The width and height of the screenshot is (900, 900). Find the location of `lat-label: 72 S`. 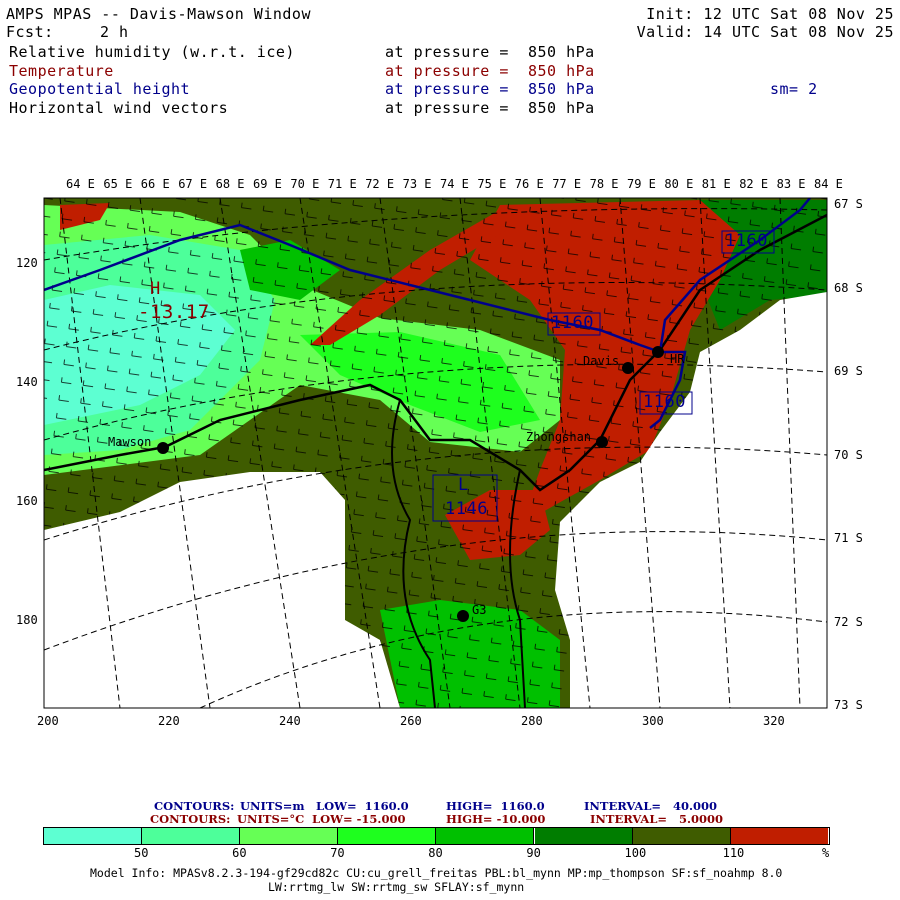

lat-label: 72 S is located at coordinates (848, 621).